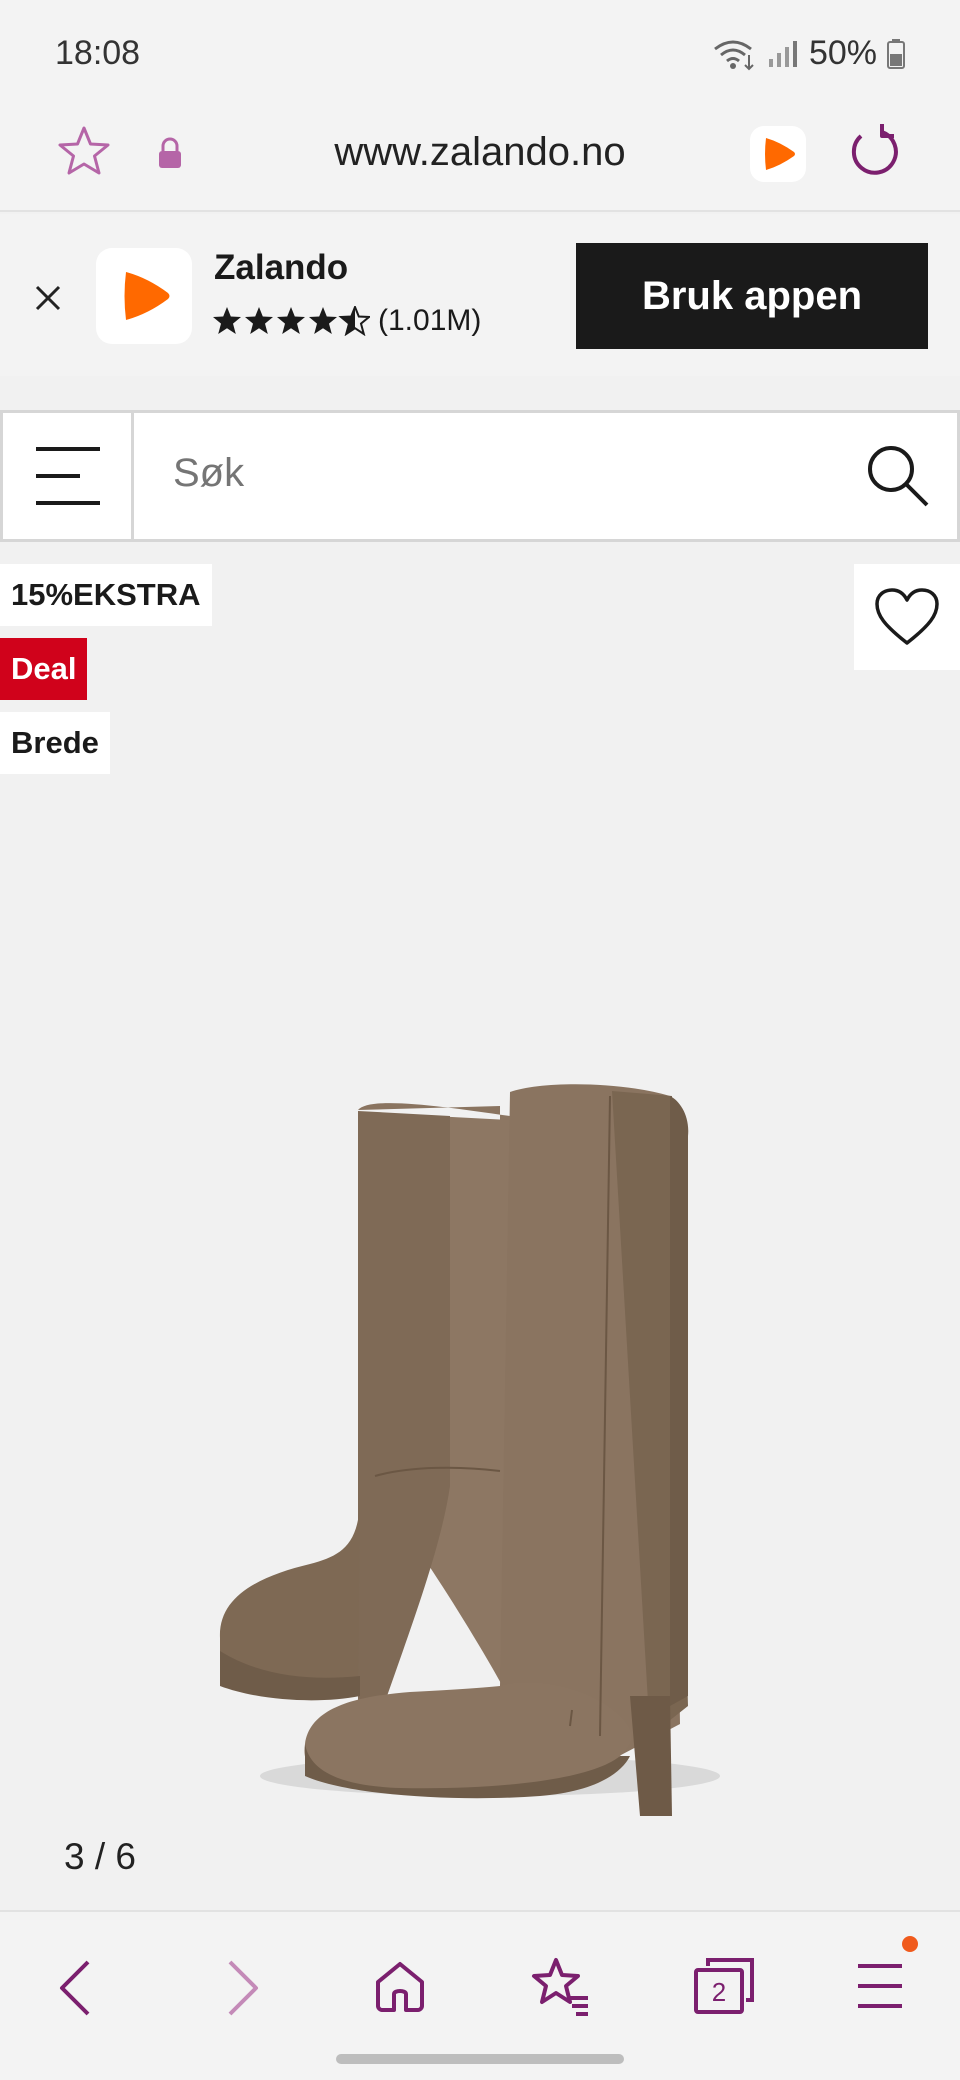 The width and height of the screenshot is (960, 2080). I want to click on app-rating: (1.01M), so click(346, 321).